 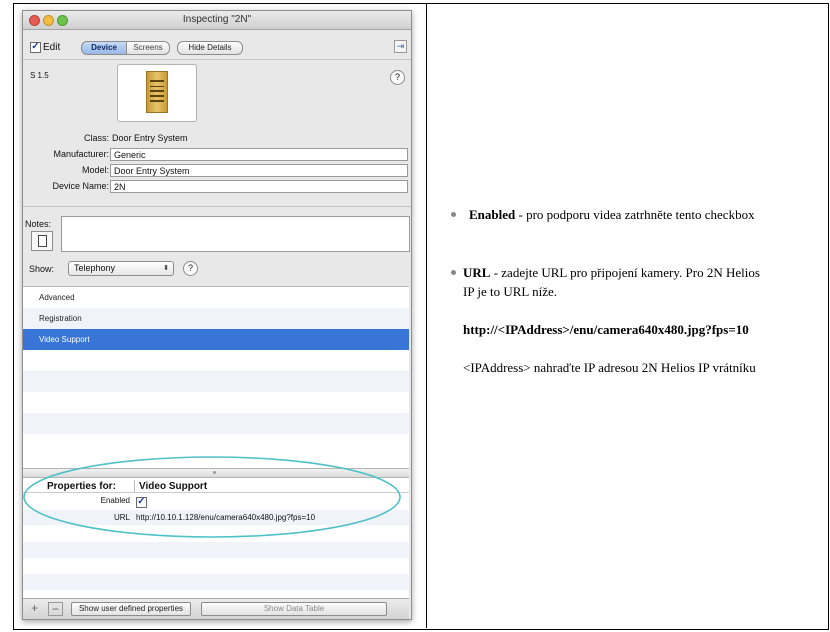 I want to click on show-user-defined-button: Show user defined properties, so click(x=131, y=609).